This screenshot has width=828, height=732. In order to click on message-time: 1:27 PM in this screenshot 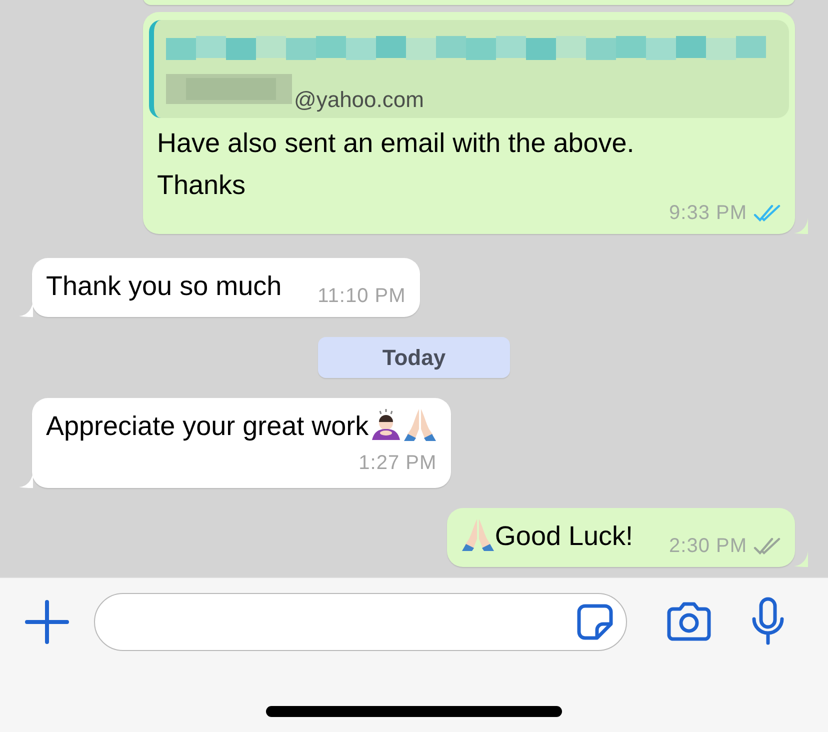, I will do `click(397, 463)`.